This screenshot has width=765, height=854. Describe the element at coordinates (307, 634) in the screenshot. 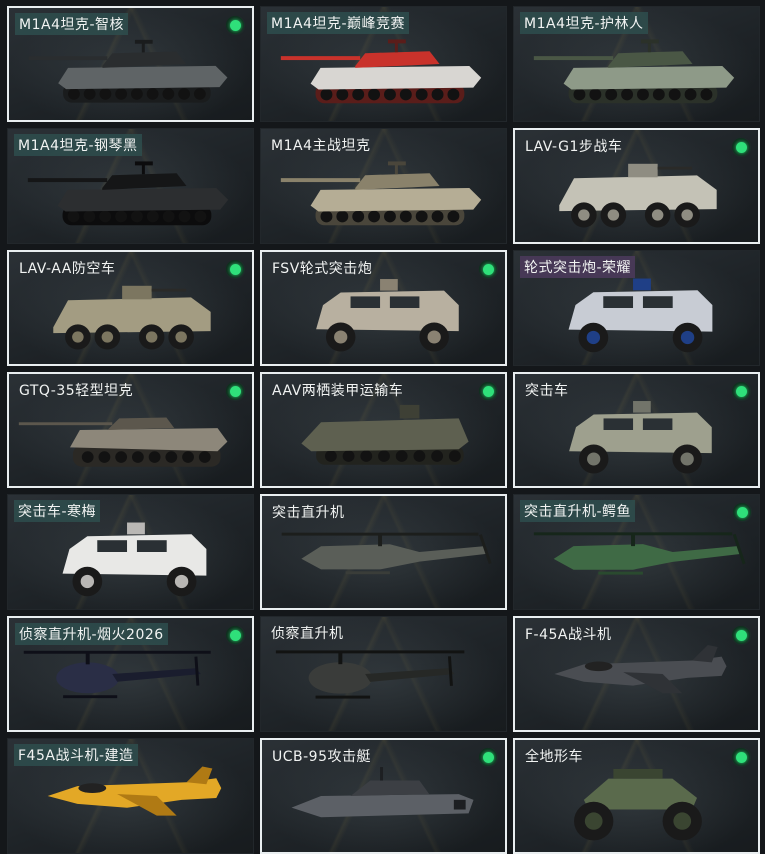

I see `vehicle-name: 侦察直升机` at that location.